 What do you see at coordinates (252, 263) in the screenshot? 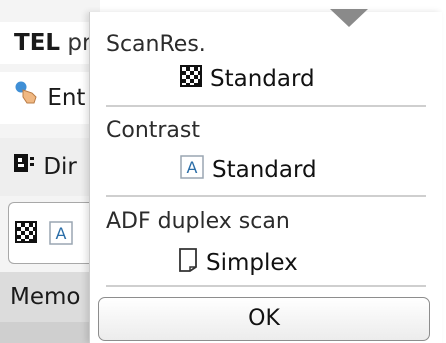
I see `adf-duplex-value-text: Simplex` at bounding box center [252, 263].